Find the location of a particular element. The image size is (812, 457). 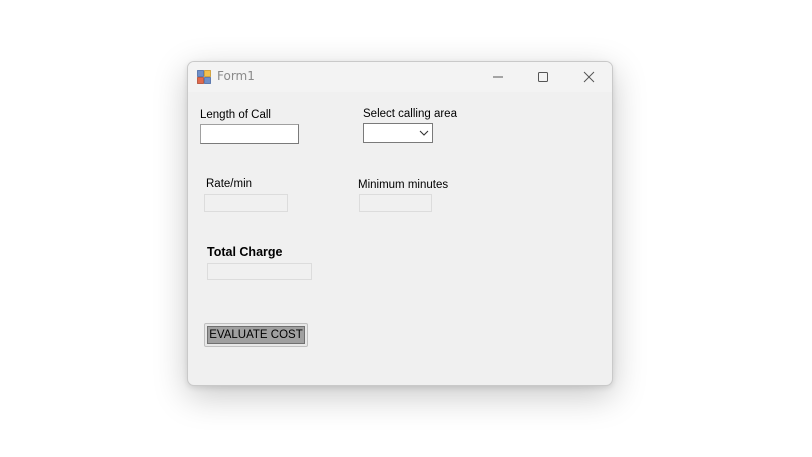

minimum-minutes-output is located at coordinates (395, 203).